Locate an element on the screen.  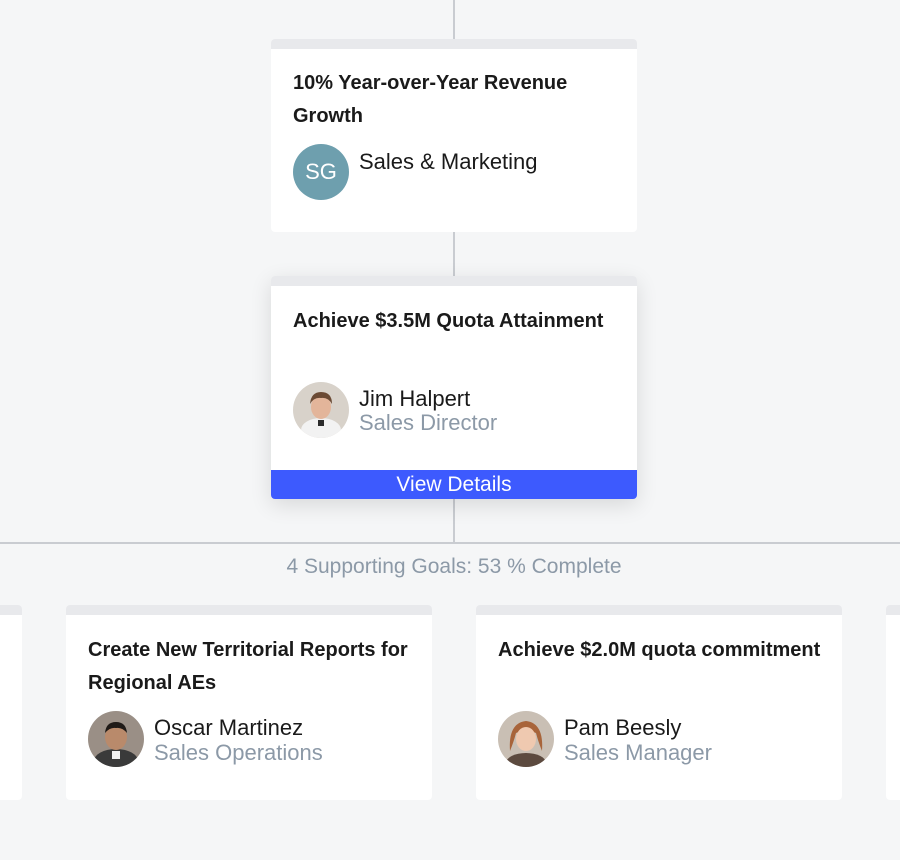
connector-horizontal is located at coordinates (450, 543).